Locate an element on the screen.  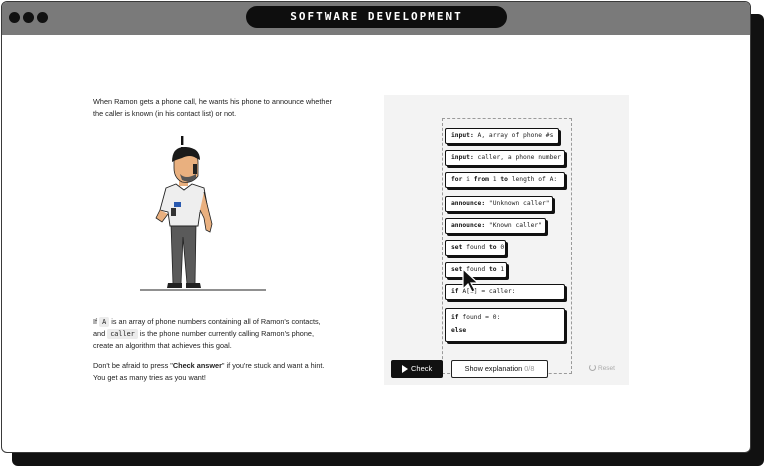
block-text: "Known caller" is located at coordinates (515, 225).